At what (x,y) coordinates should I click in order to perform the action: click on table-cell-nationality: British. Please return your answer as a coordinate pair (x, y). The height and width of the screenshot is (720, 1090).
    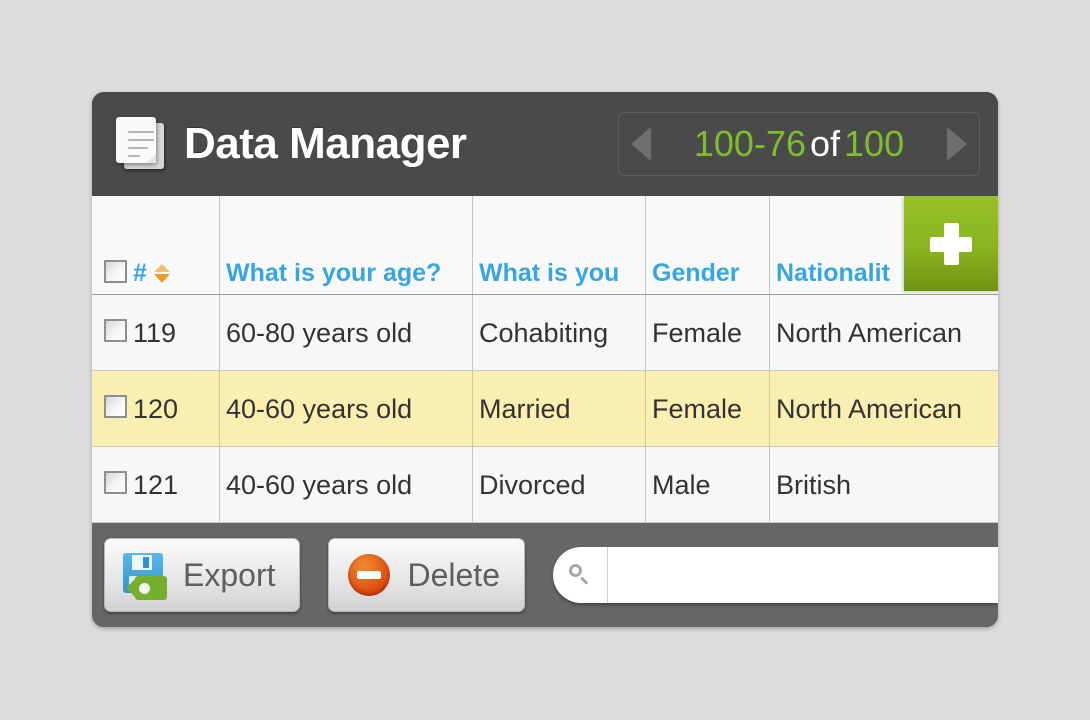
    Looking at the image, I should click on (814, 484).